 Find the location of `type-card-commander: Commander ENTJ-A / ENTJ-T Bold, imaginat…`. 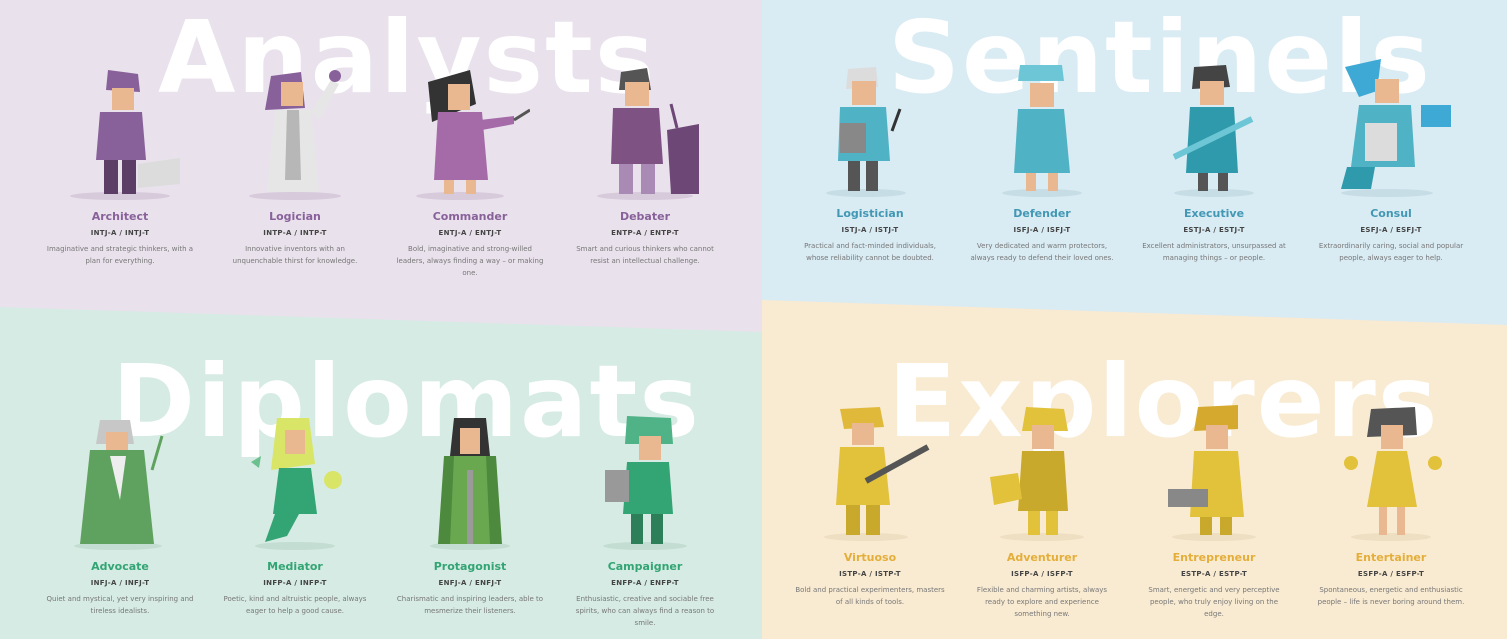

type-card-commander: Commander ENTJ-A / ENTJ-T Bold, imaginat… is located at coordinates (470, 169).